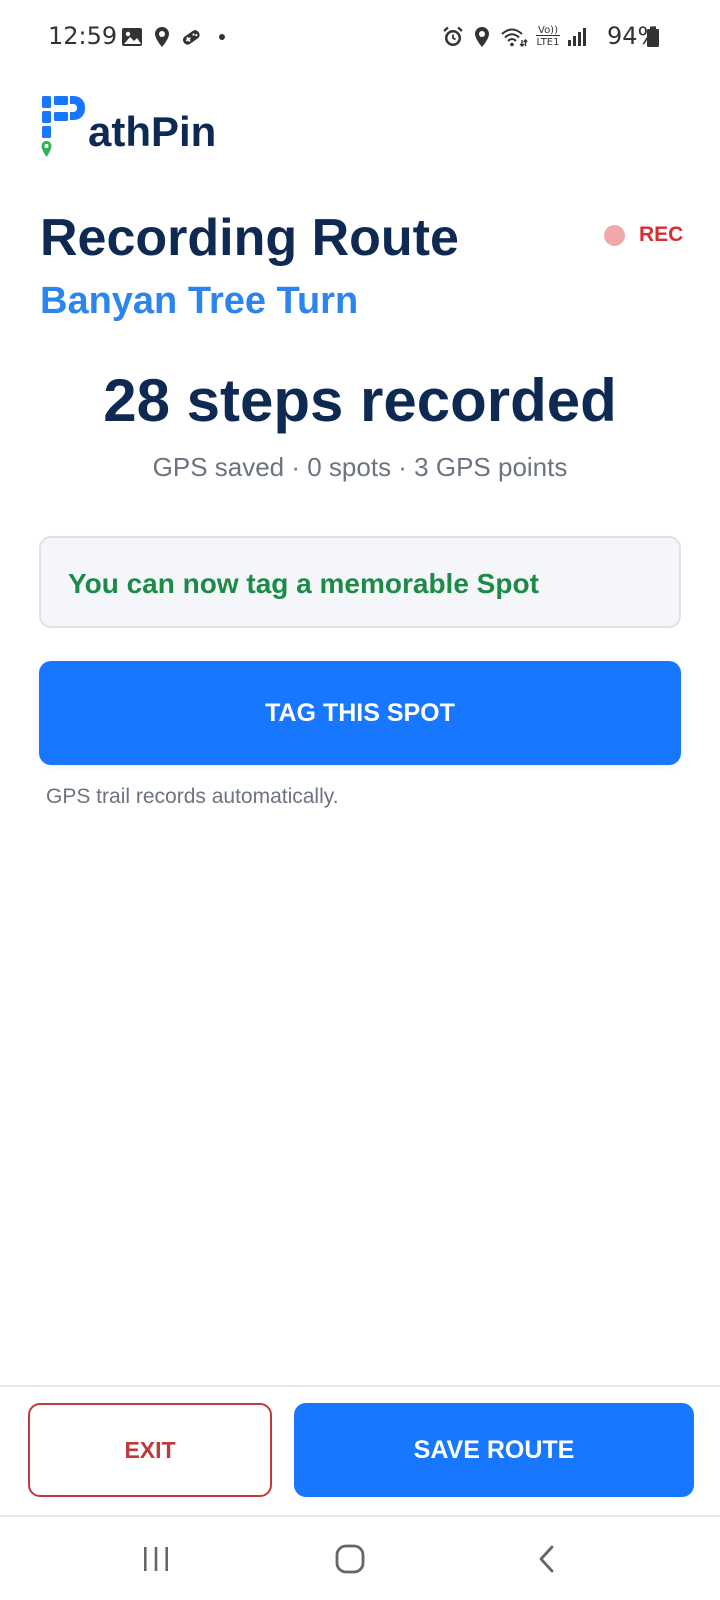  I want to click on svg-text: LTE1, so click(548, 42).